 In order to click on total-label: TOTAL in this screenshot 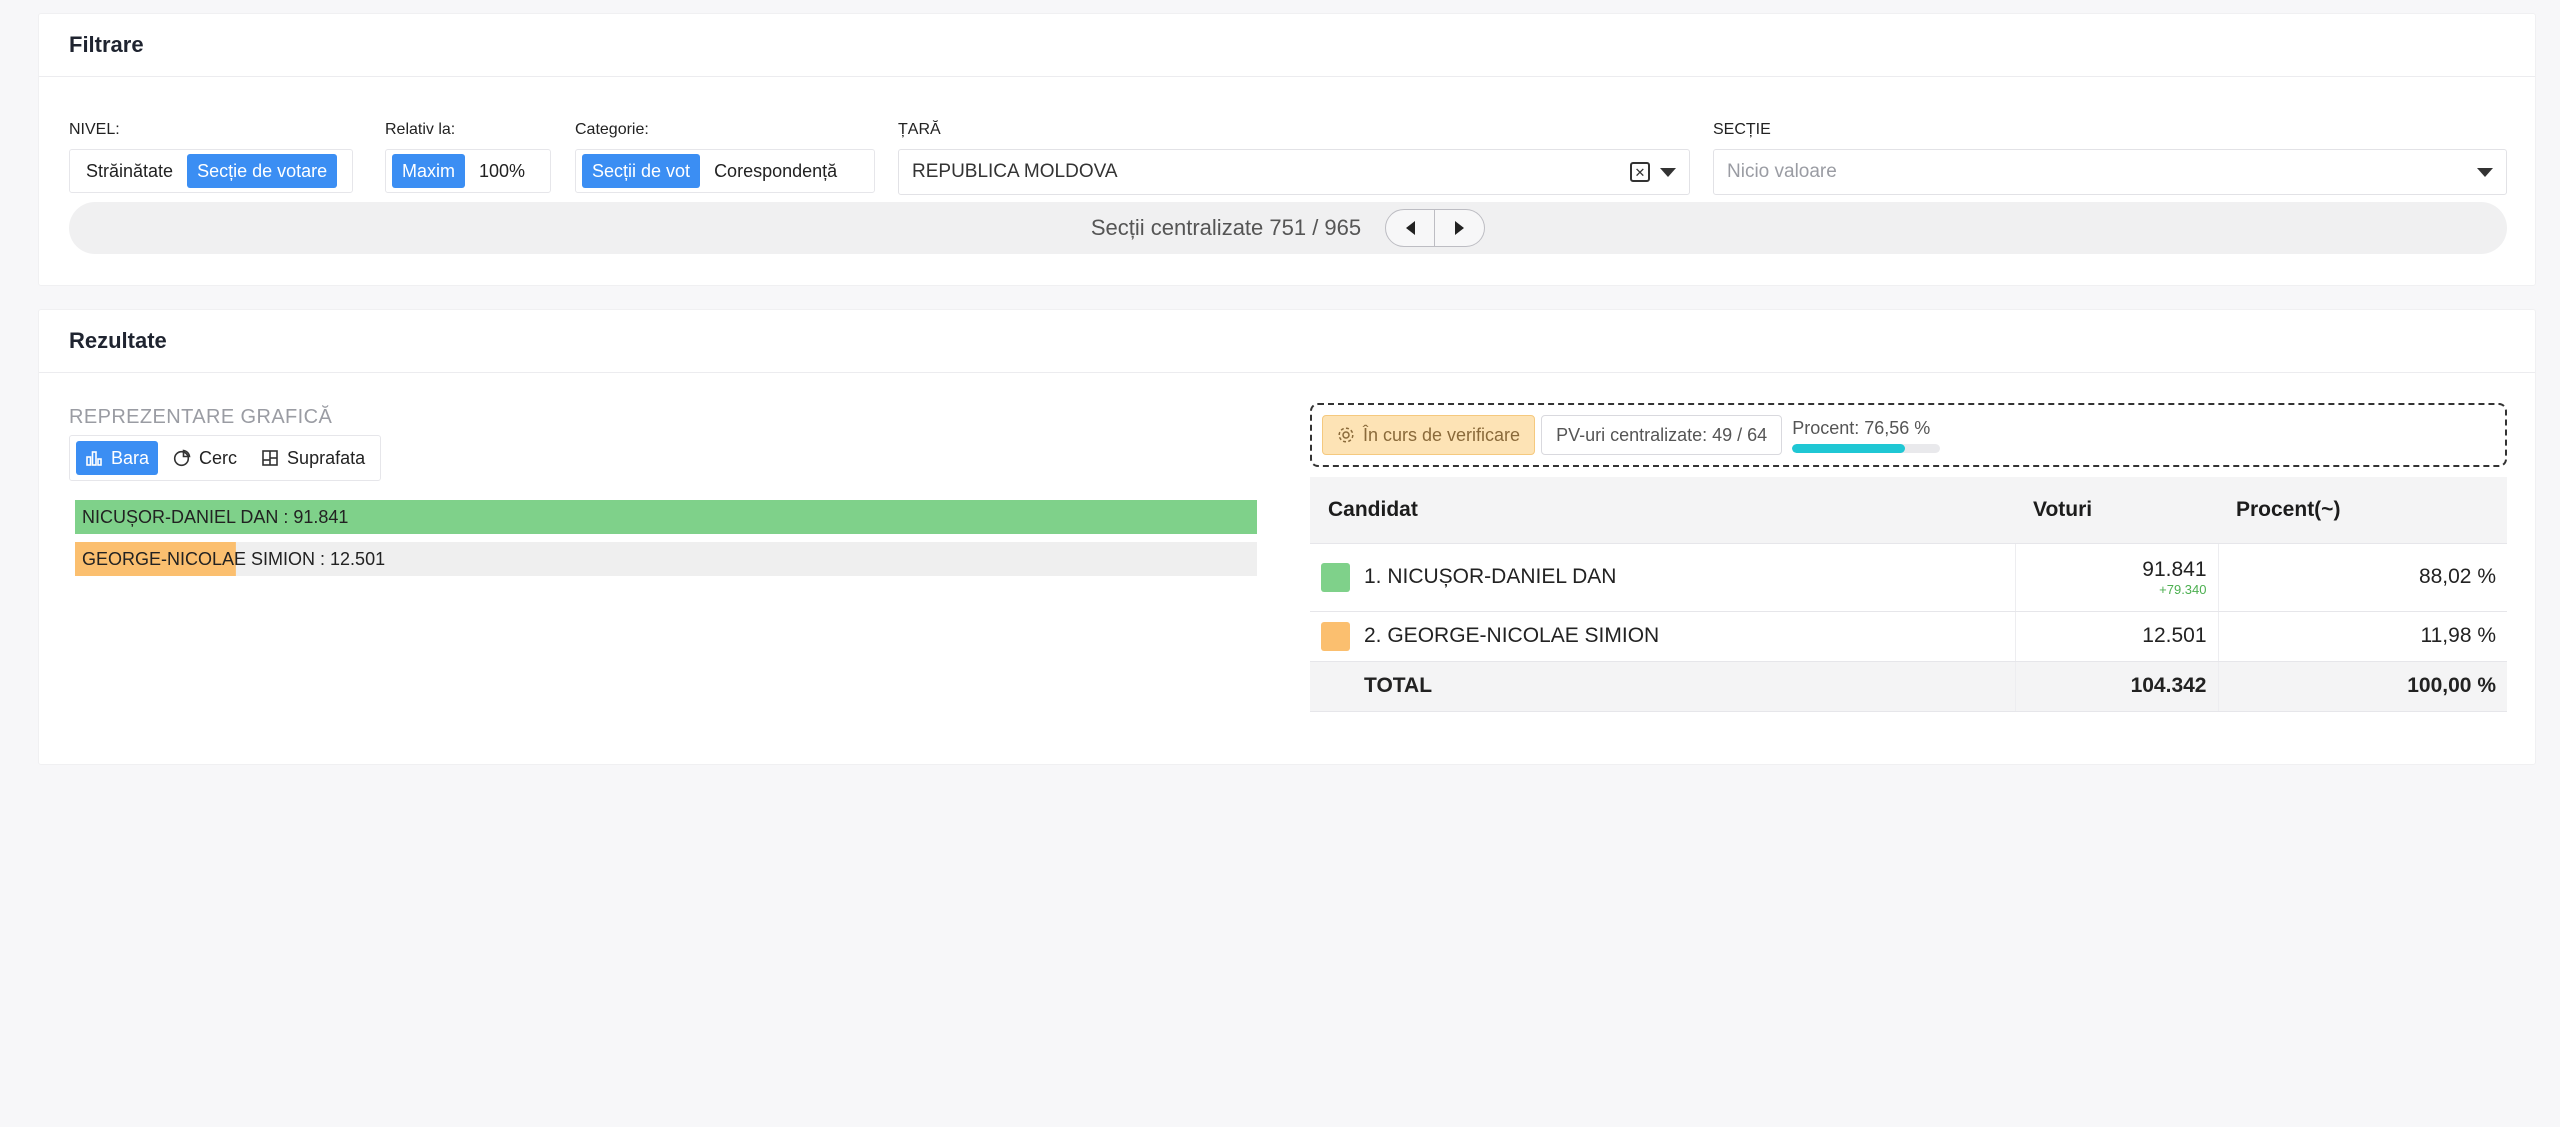, I will do `click(1398, 685)`.